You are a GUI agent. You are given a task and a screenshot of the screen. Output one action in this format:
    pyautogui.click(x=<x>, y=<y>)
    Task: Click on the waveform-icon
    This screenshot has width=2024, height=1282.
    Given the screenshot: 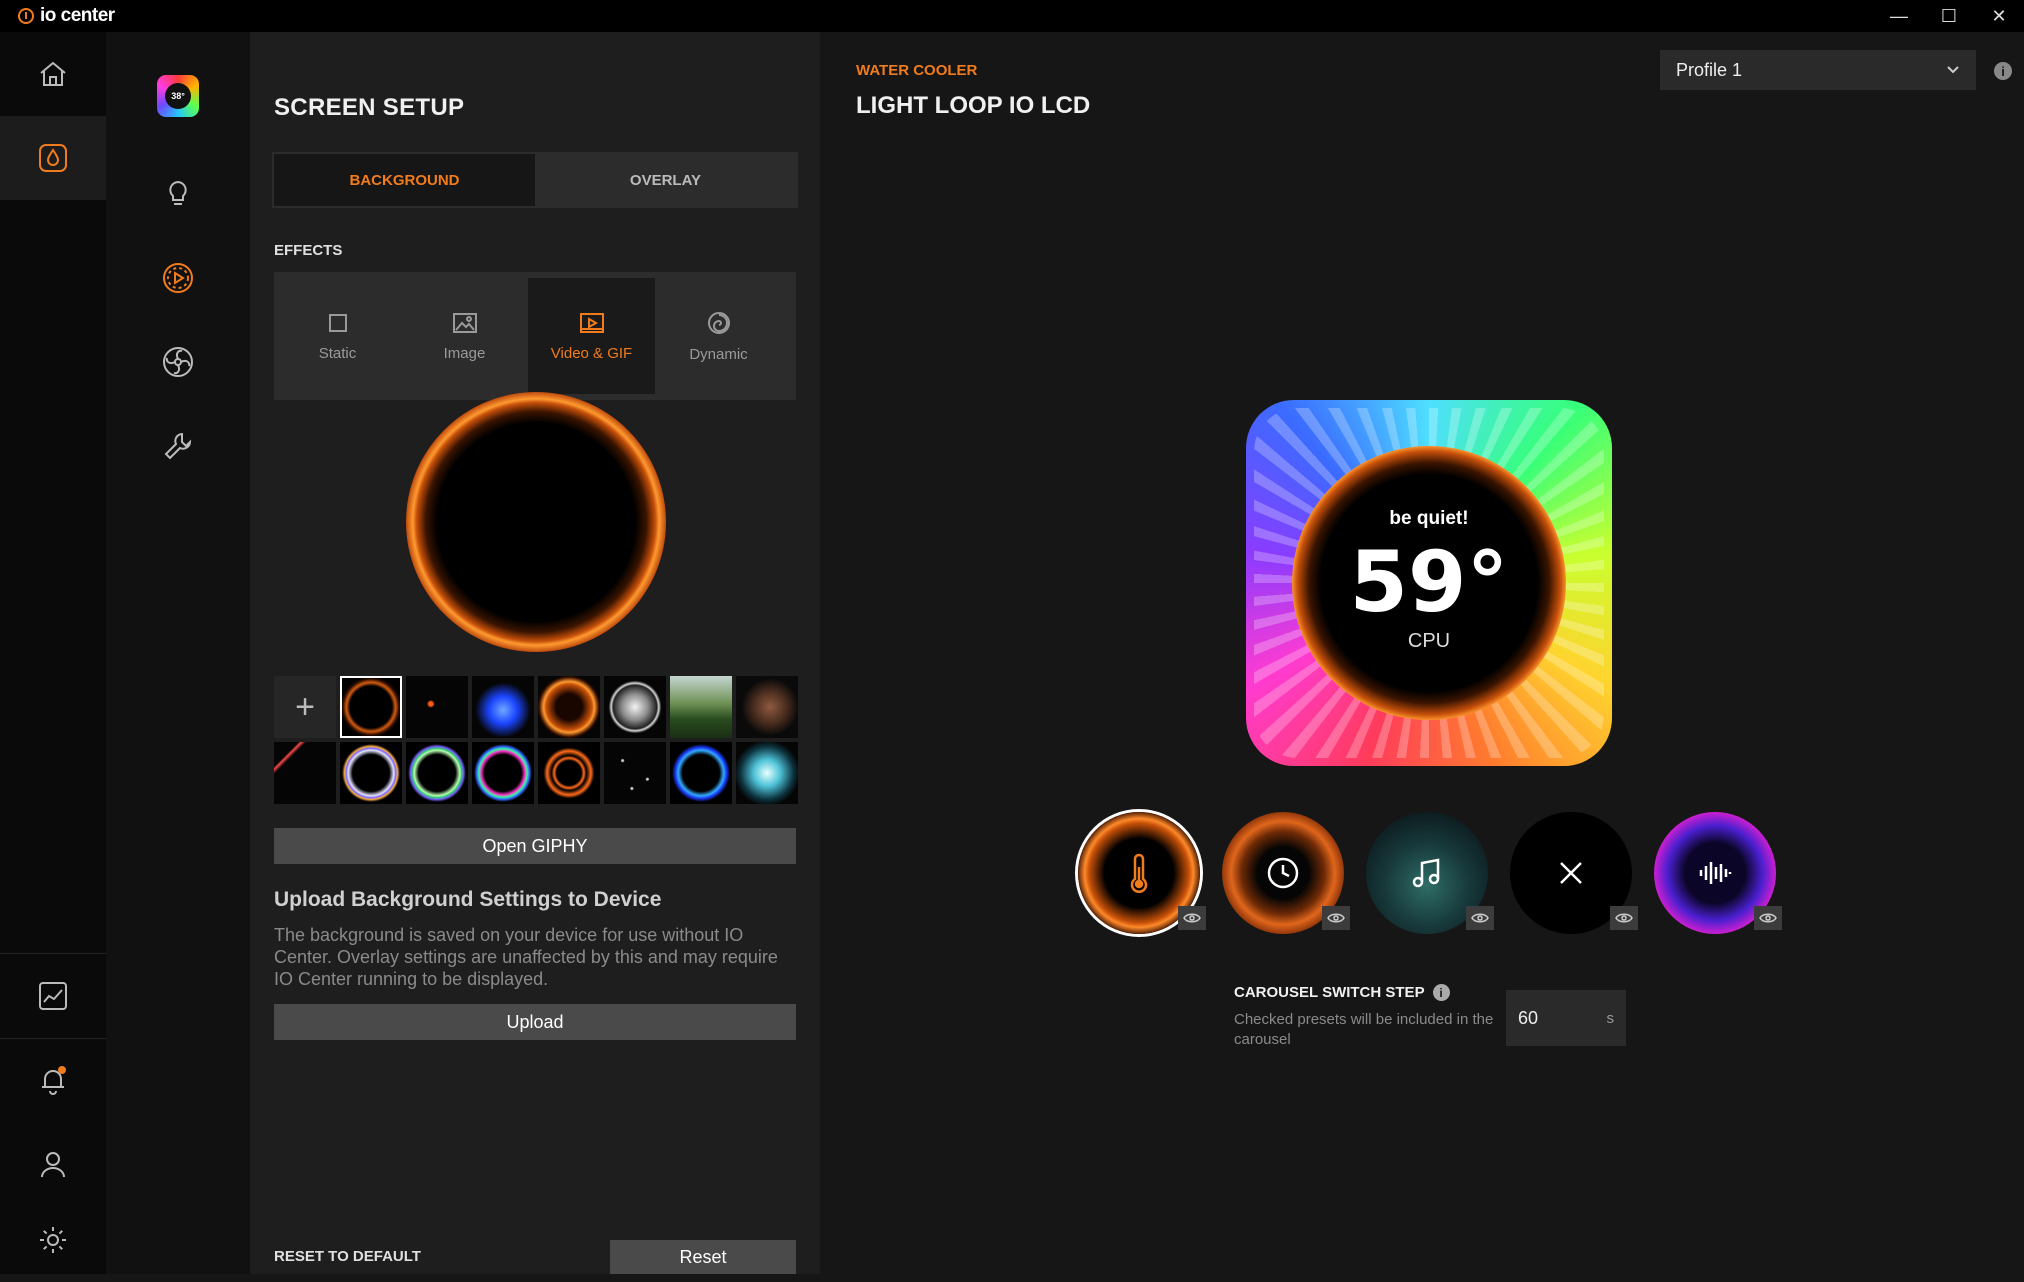 What is the action you would take?
    pyautogui.click(x=1715, y=873)
    